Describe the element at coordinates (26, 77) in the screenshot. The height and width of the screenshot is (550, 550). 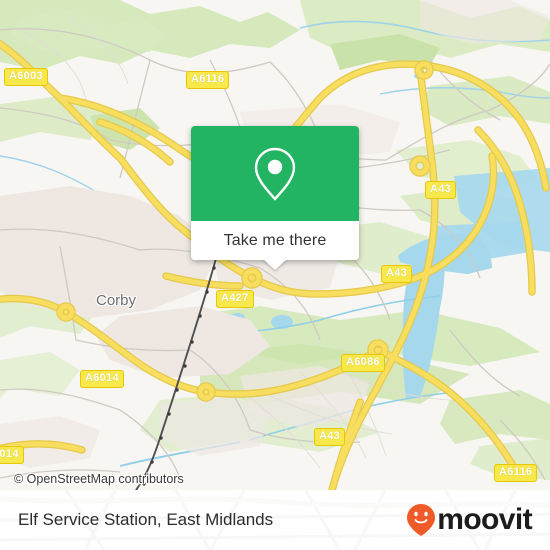
I see `road-shield: A6003` at that location.